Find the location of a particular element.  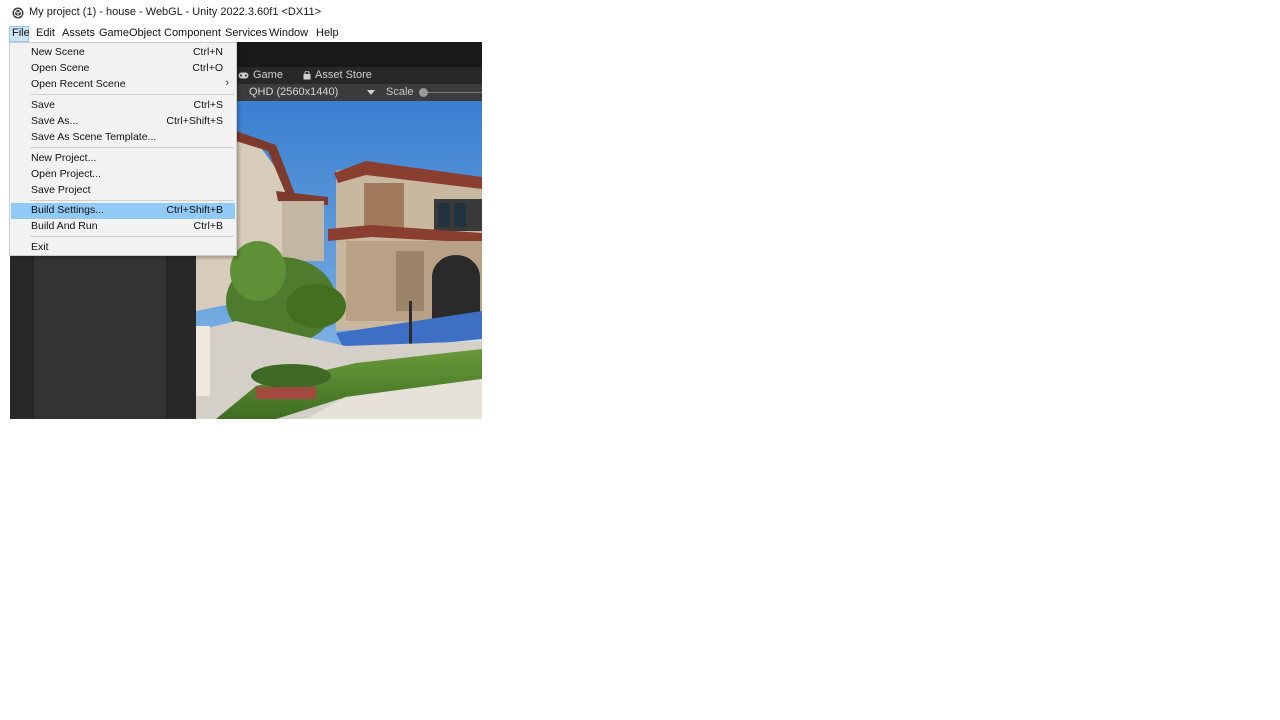

shopping-bag-icon is located at coordinates (307, 75).